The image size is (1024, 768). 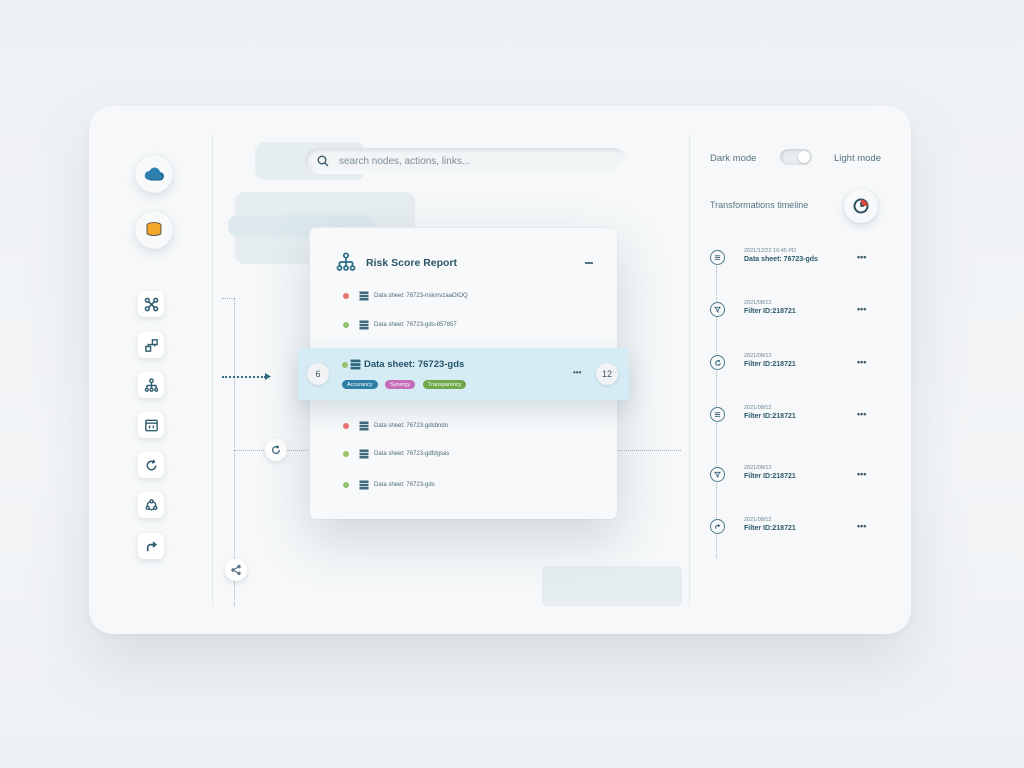 I want to click on datasheet-label: Data sheet: 76723-nskmvzaaOIOQ, so click(x=421, y=296).